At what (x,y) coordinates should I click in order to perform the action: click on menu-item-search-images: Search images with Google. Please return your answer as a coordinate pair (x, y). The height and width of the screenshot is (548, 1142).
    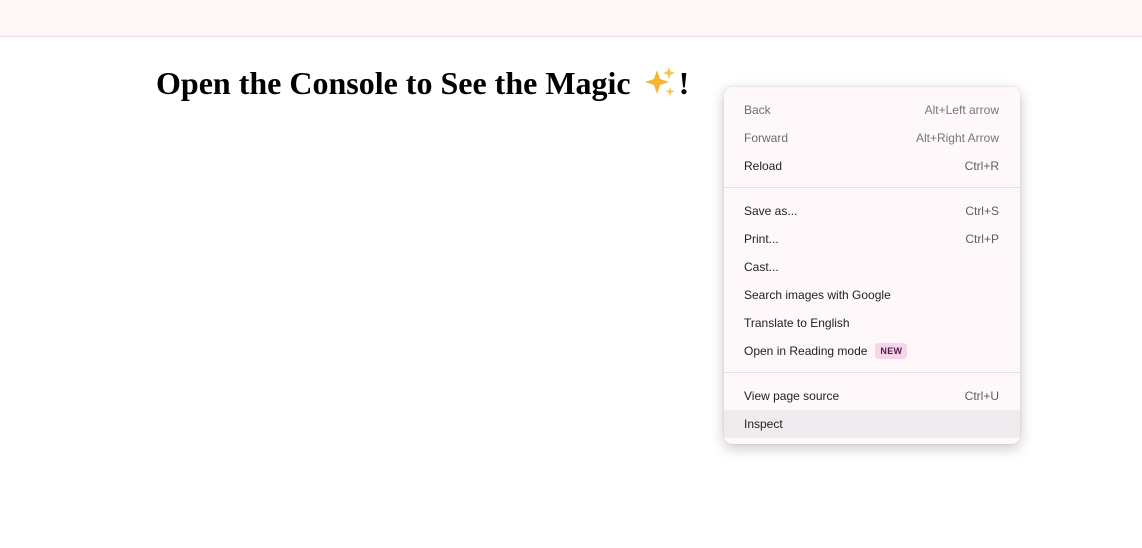
    Looking at the image, I should click on (872, 295).